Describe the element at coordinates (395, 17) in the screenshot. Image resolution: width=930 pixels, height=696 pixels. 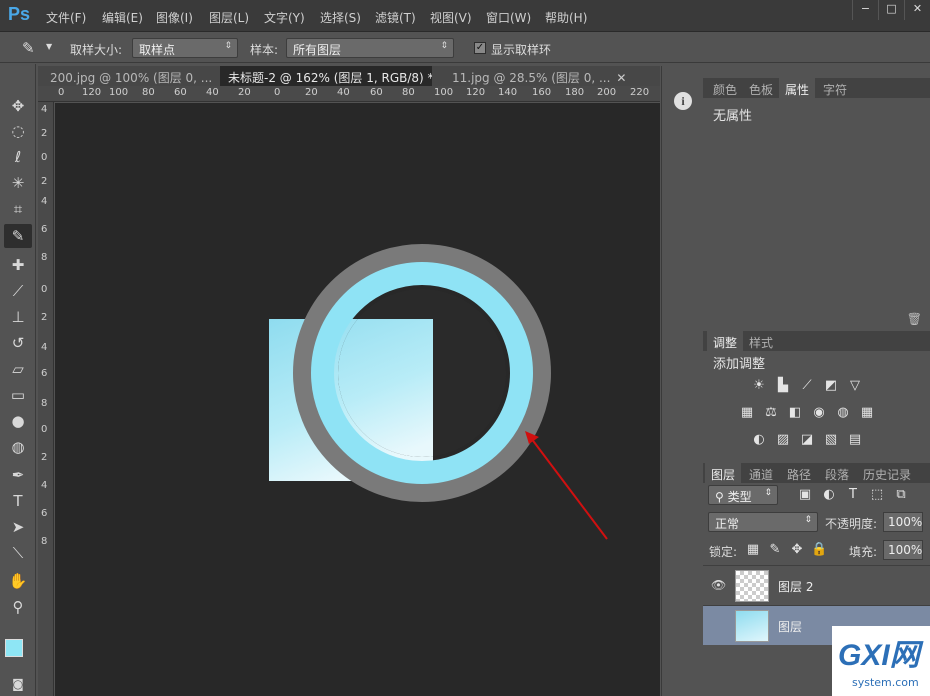
I see `menu-filter: 滤镜(T)` at that location.